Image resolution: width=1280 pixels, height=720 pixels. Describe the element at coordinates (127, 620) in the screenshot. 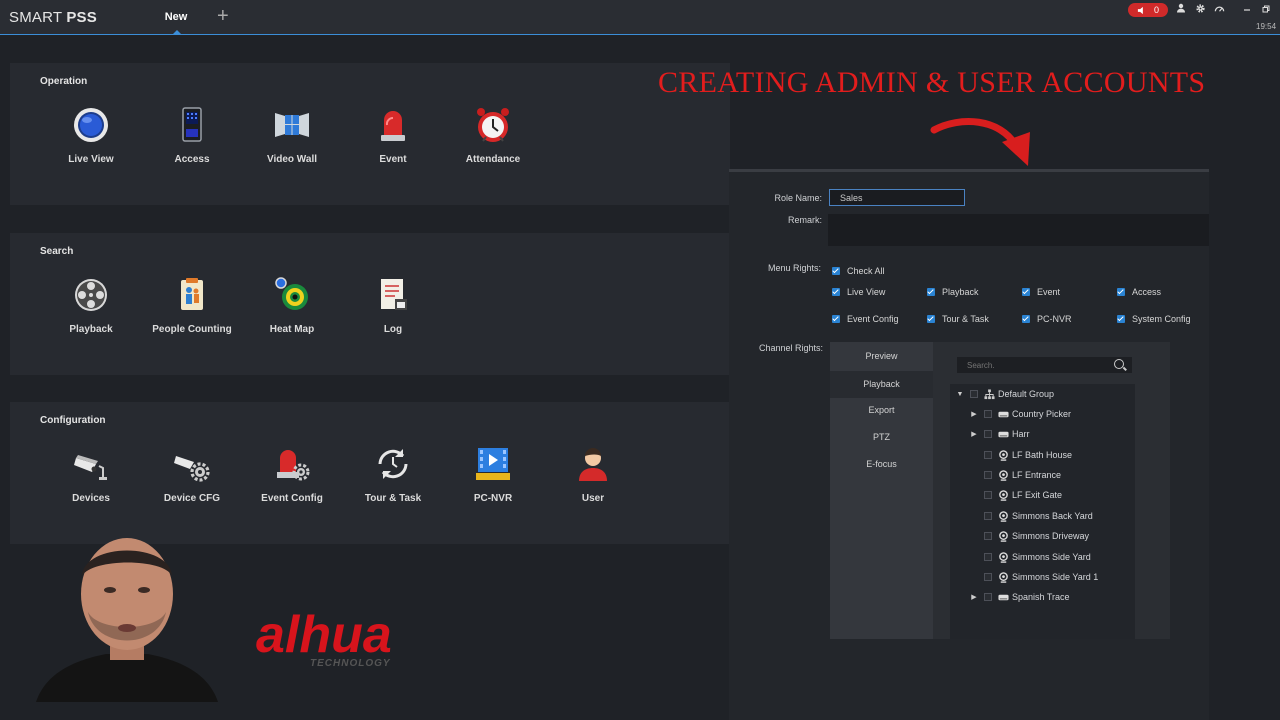

I see `presenter-webcam-image` at that location.